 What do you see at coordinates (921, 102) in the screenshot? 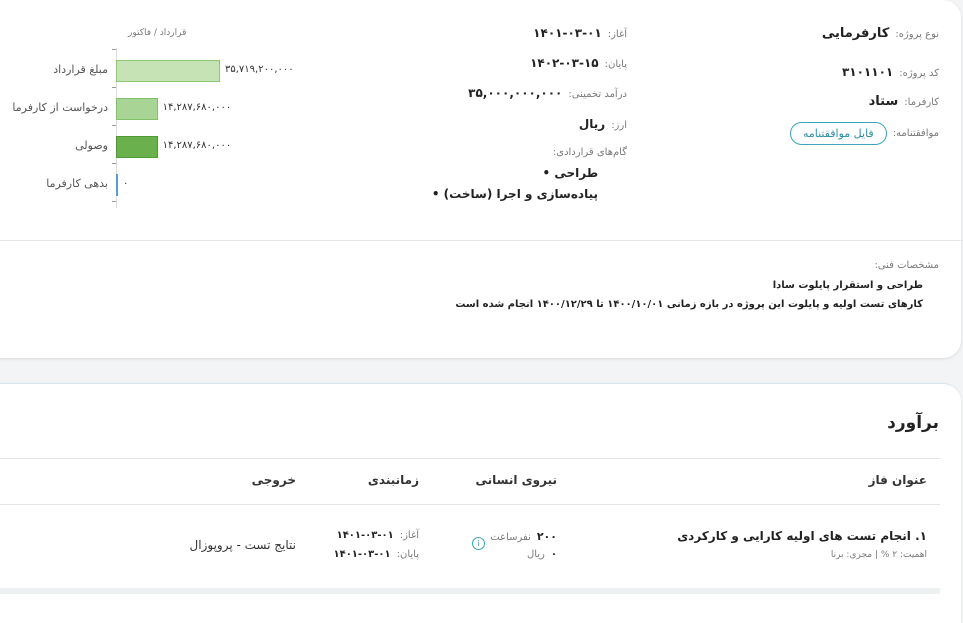
I see `employer-label: کارفرما:` at bounding box center [921, 102].